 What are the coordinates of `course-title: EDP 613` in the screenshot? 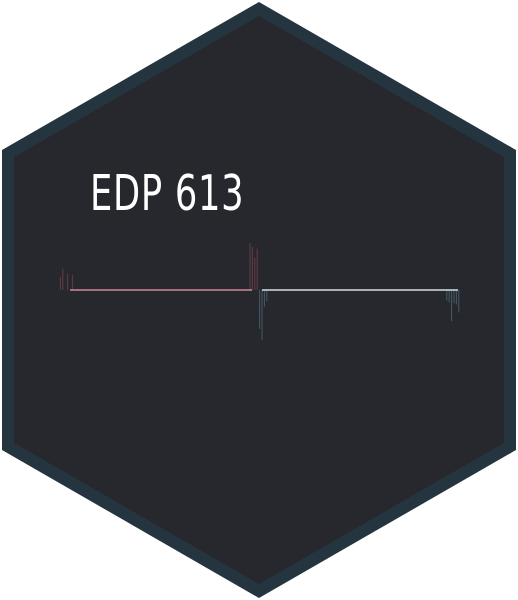 It's located at (167, 193).